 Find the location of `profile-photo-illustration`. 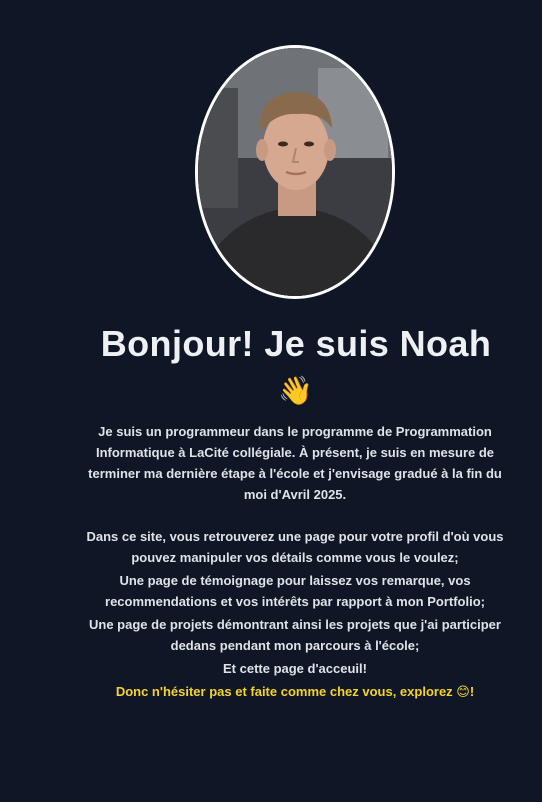

profile-photo-illustration is located at coordinates (295, 172).